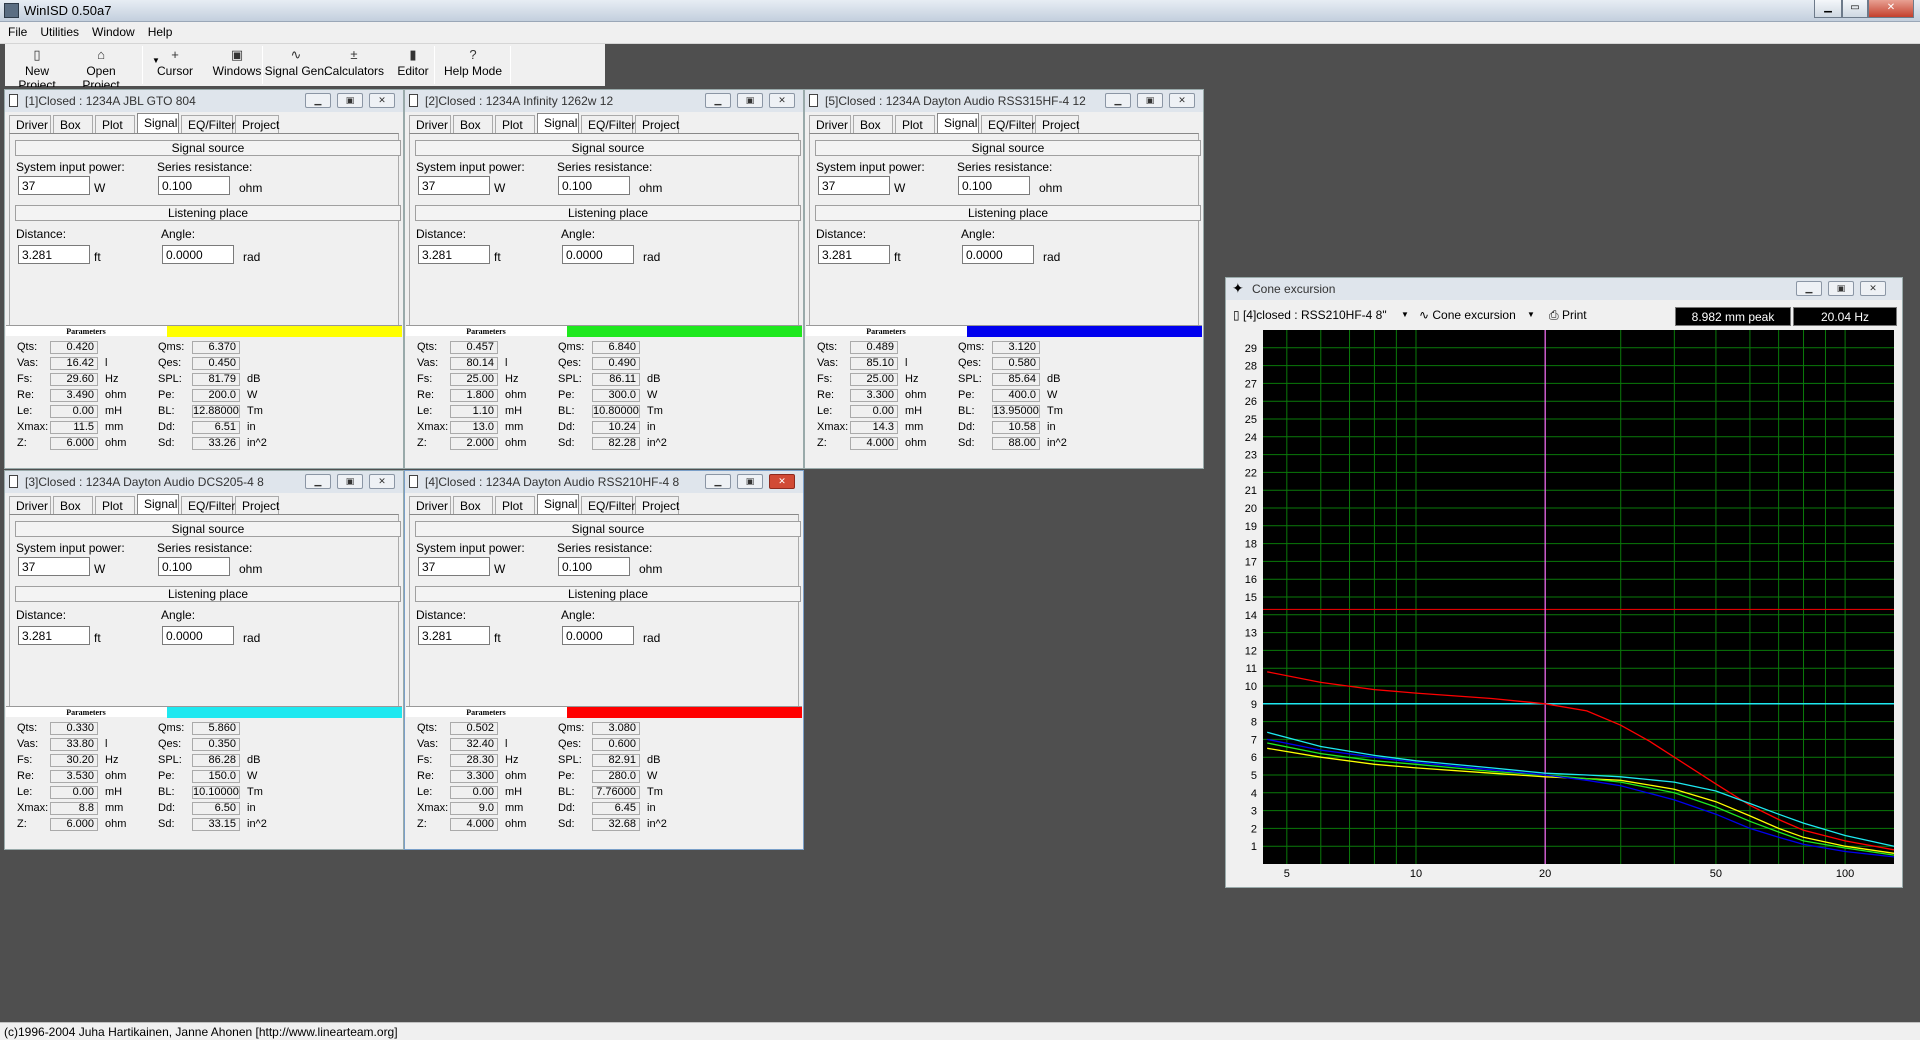  I want to click on window-title-bar: ✦ Cone excursion ▁ ▣ ✕, so click(1564, 289).